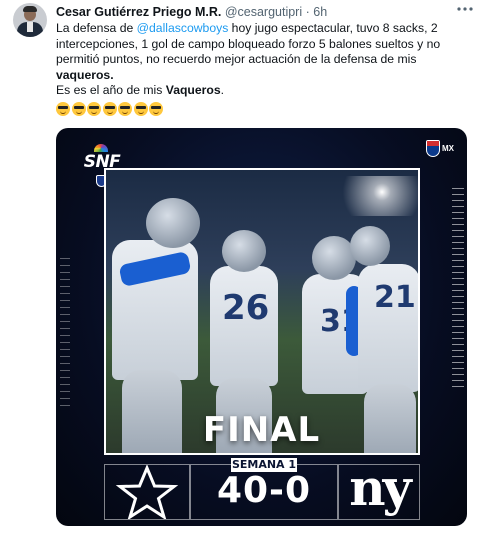 The width and height of the screenshot is (499, 538). Describe the element at coordinates (466, 9) in the screenshot. I see `more-dots-icon` at that location.